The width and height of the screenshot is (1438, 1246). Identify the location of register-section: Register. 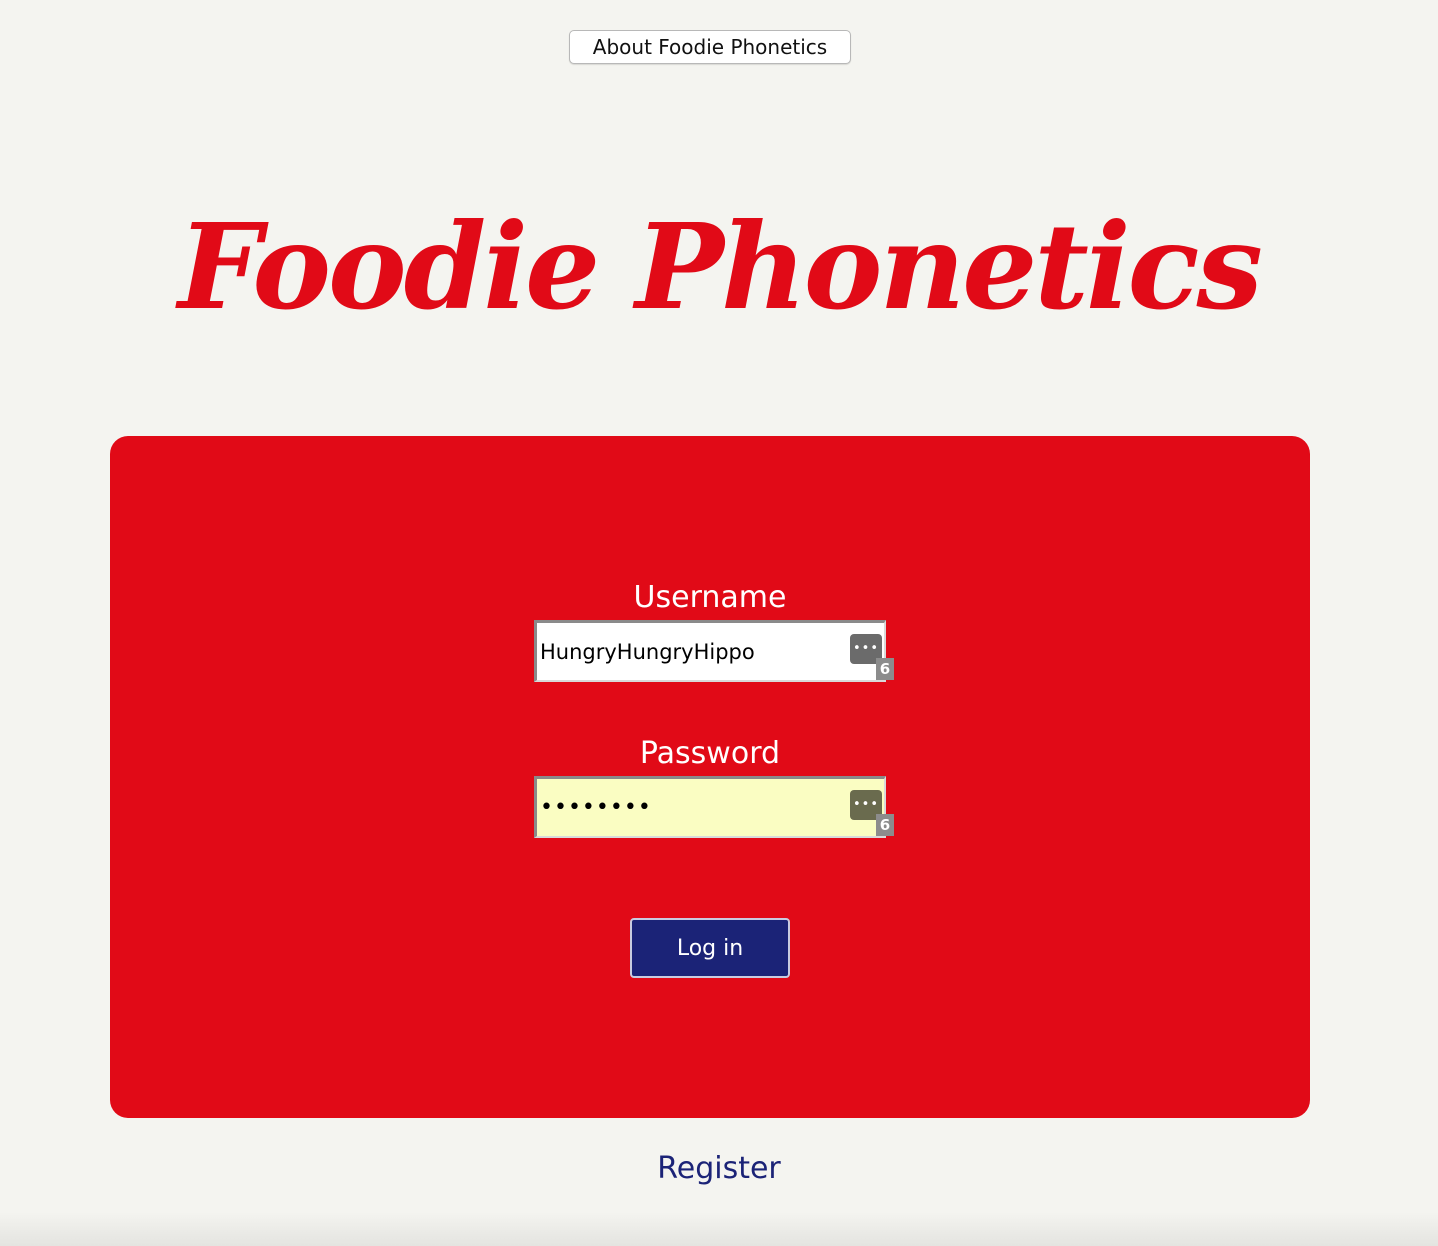
(719, 1169).